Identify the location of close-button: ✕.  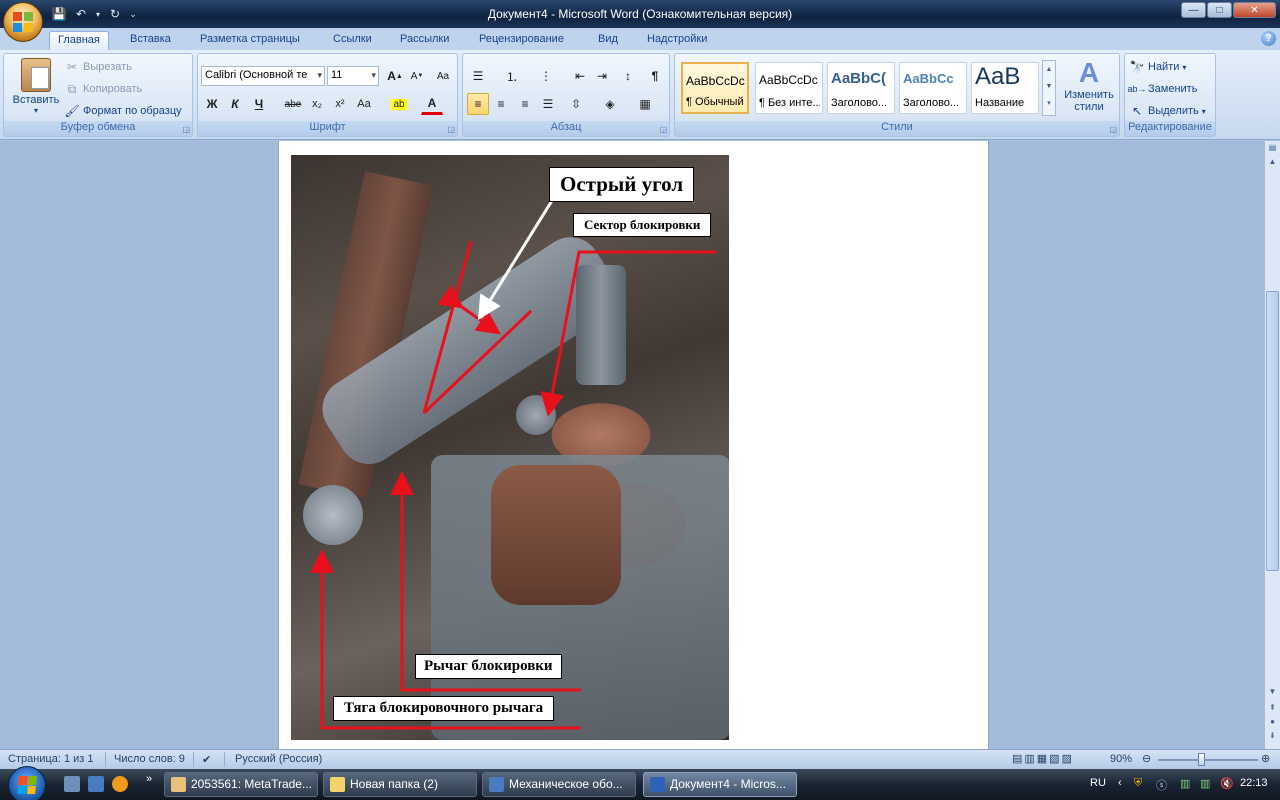
(1254, 10).